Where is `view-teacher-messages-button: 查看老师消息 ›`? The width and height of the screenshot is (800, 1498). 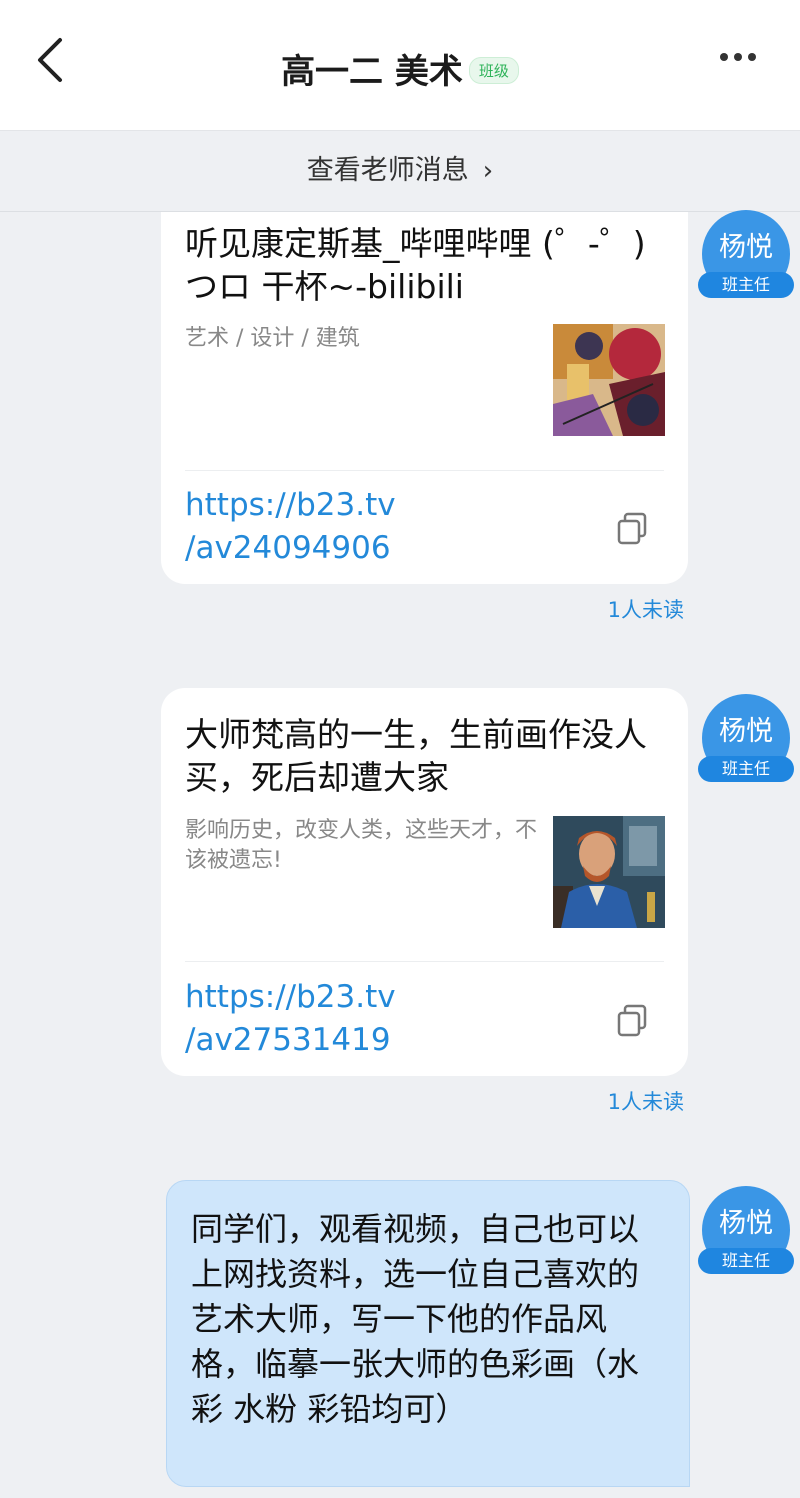
view-teacher-messages-button: 查看老师消息 › is located at coordinates (400, 171).